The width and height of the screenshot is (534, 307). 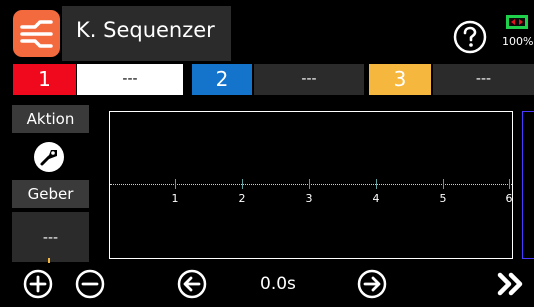 What do you see at coordinates (130, 79) in the screenshot?
I see `slot-1-value: ---` at bounding box center [130, 79].